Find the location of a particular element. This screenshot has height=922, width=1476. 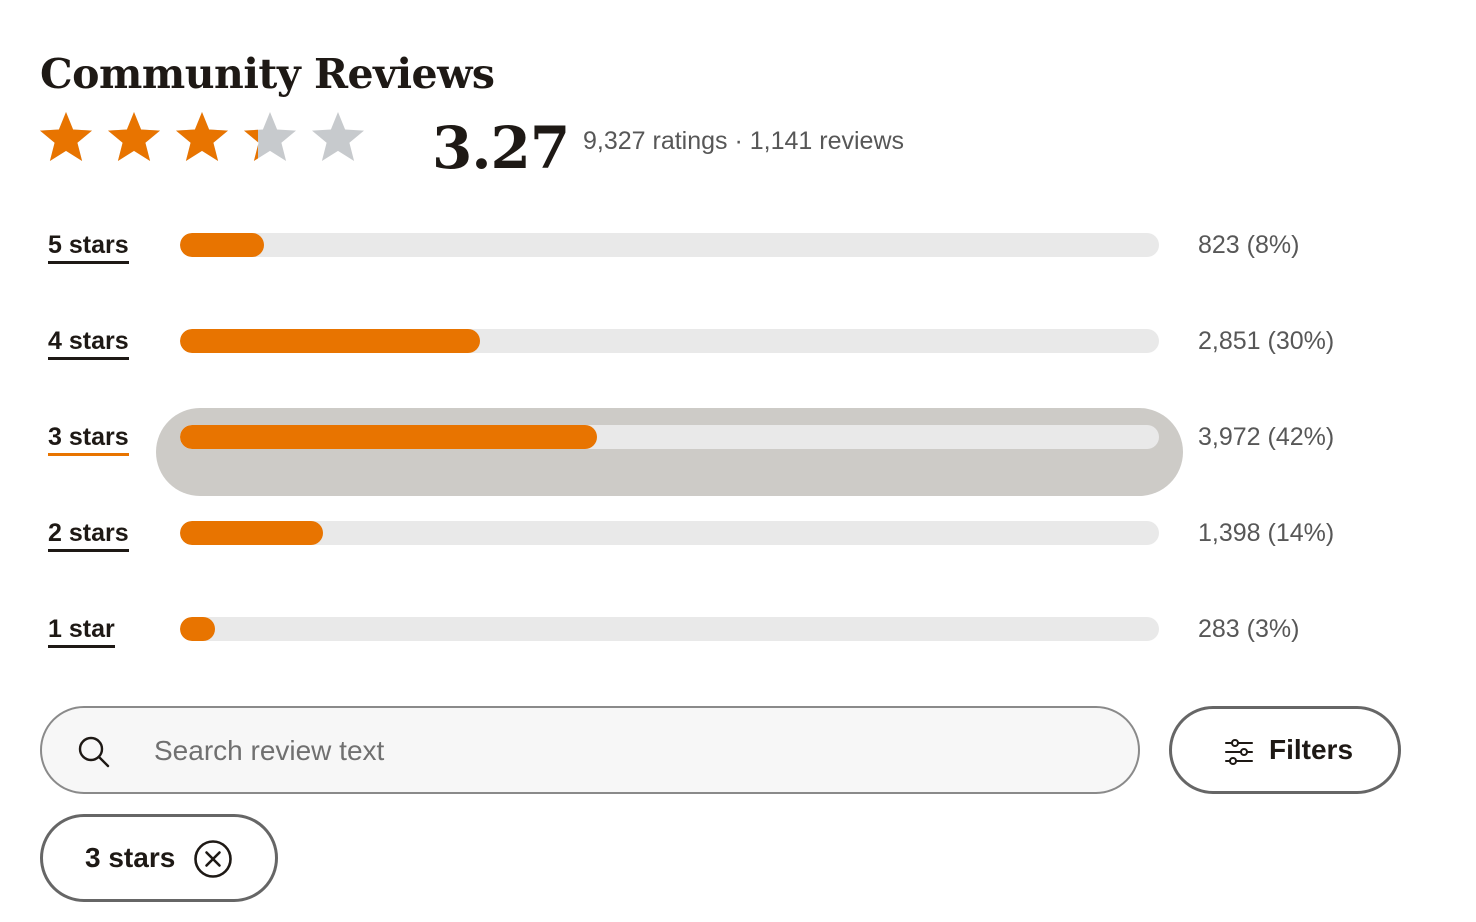

histogram-row: 2 stars 1,398 (14%) is located at coordinates (738, 548).